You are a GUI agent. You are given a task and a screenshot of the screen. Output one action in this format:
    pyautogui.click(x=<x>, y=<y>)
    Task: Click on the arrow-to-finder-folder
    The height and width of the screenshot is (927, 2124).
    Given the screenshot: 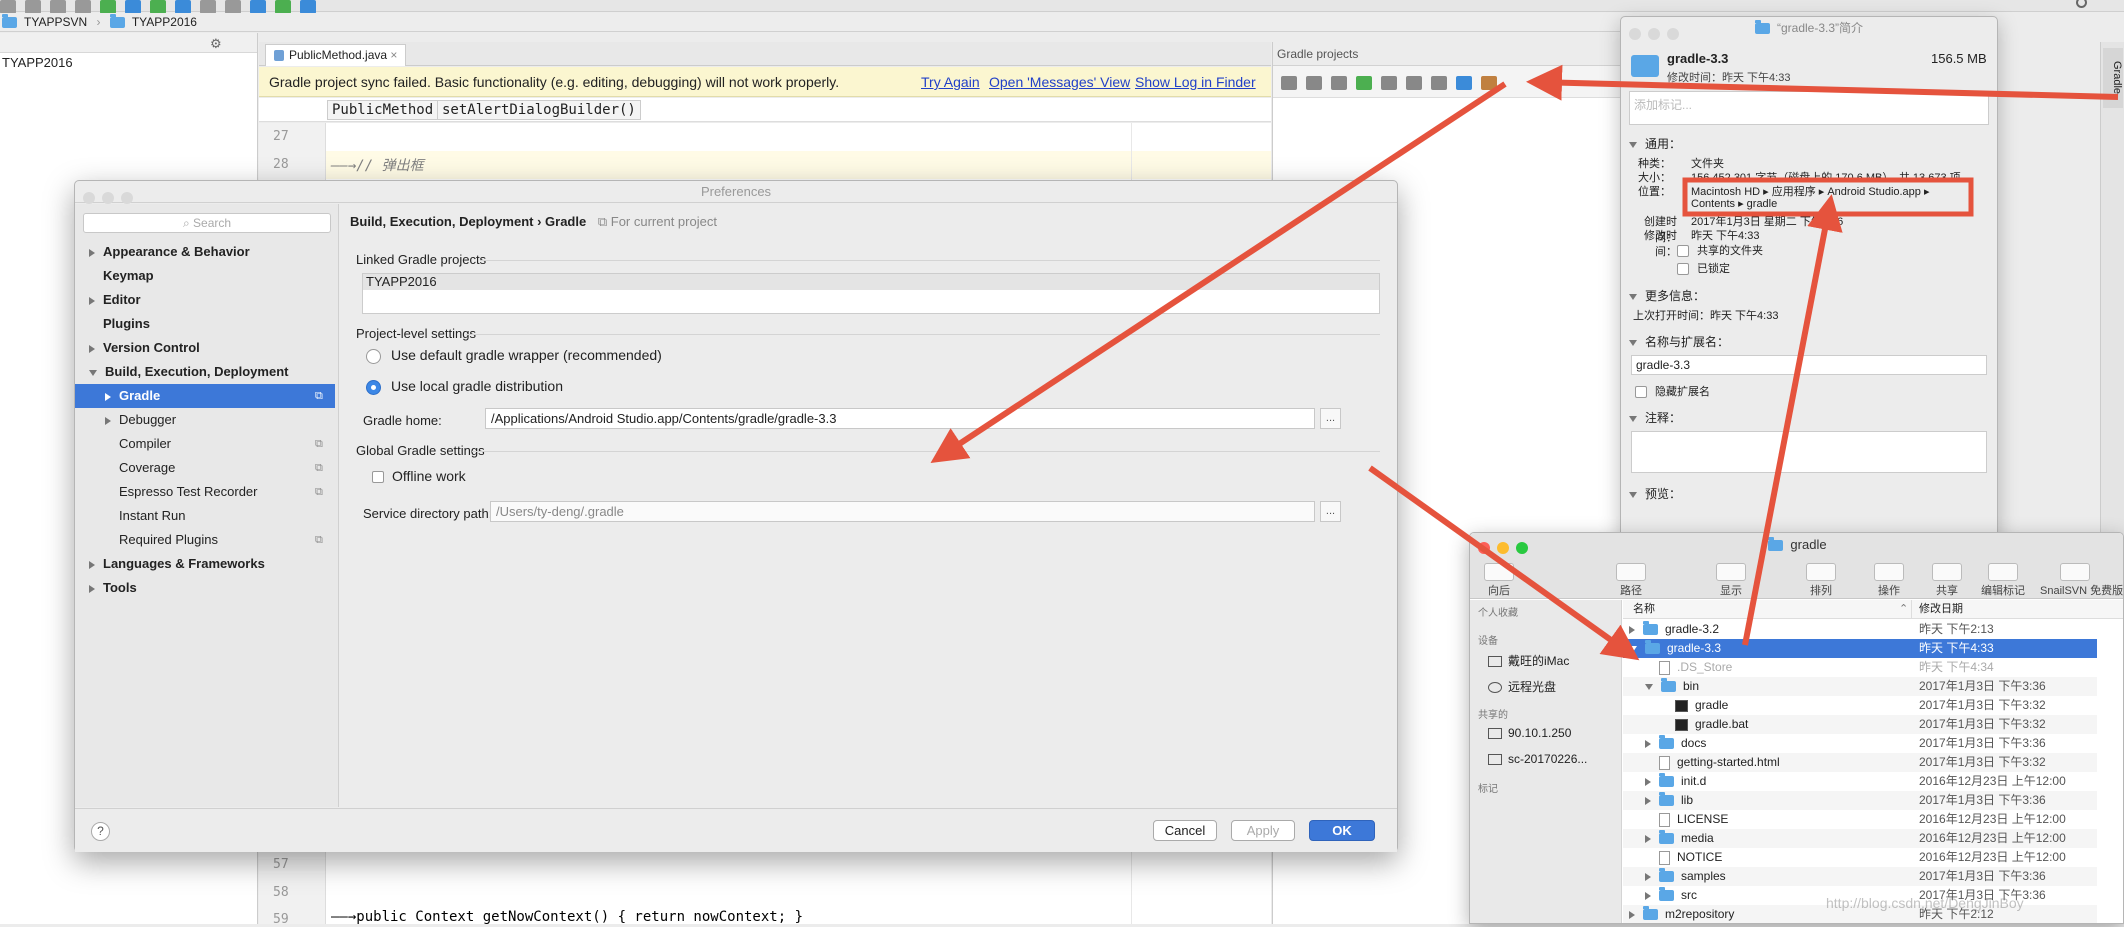 What is the action you would take?
    pyautogui.click(x=1504, y=563)
    